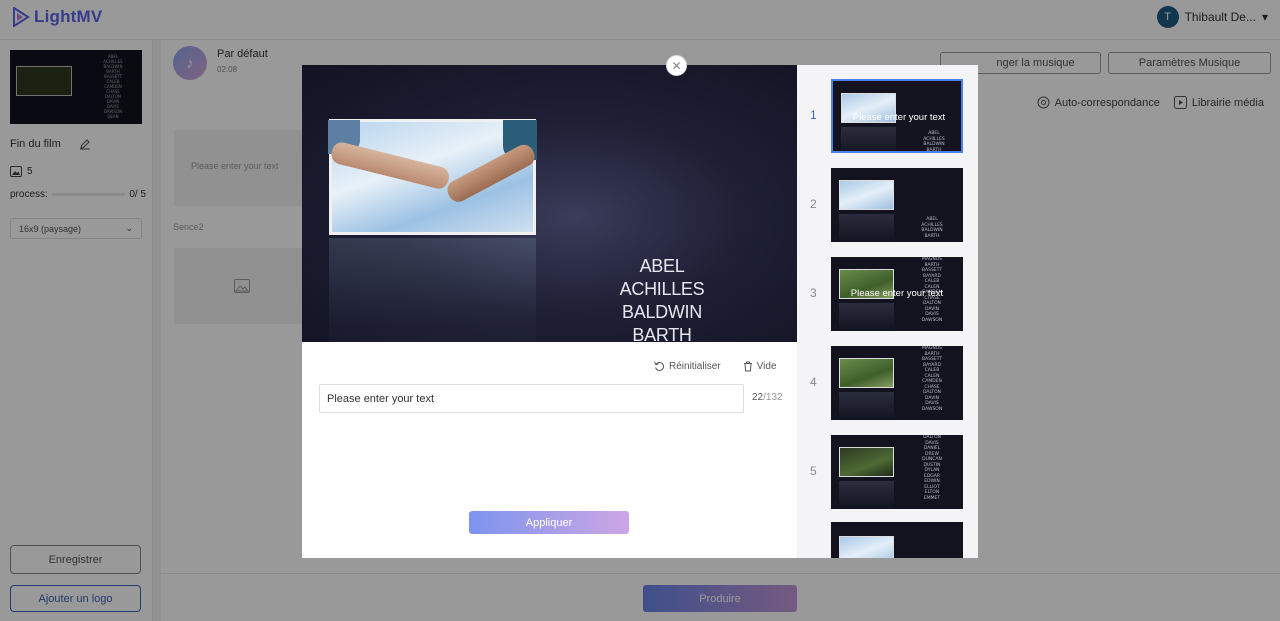  What do you see at coordinates (676, 65) in the screenshot?
I see `close-icon: ✕` at bounding box center [676, 65].